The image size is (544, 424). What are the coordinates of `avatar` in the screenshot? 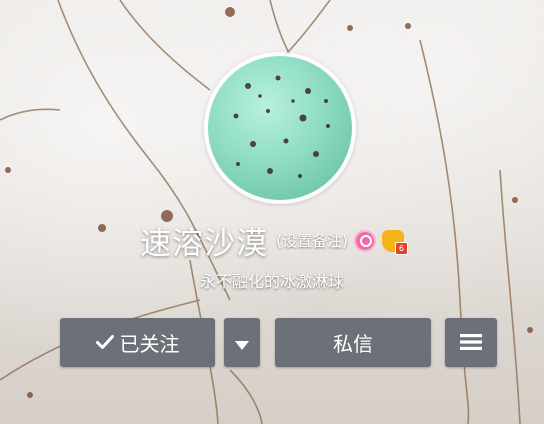 It's located at (280, 128).